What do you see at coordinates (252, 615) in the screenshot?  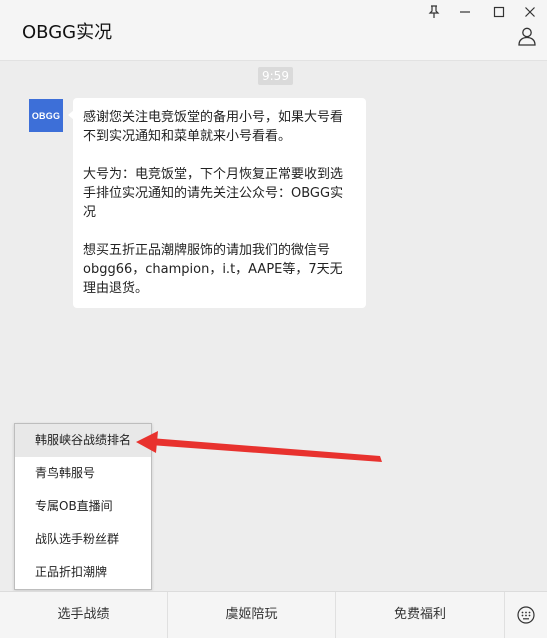 I see `bottom-menu-companion: 虞姬陪玩` at bounding box center [252, 615].